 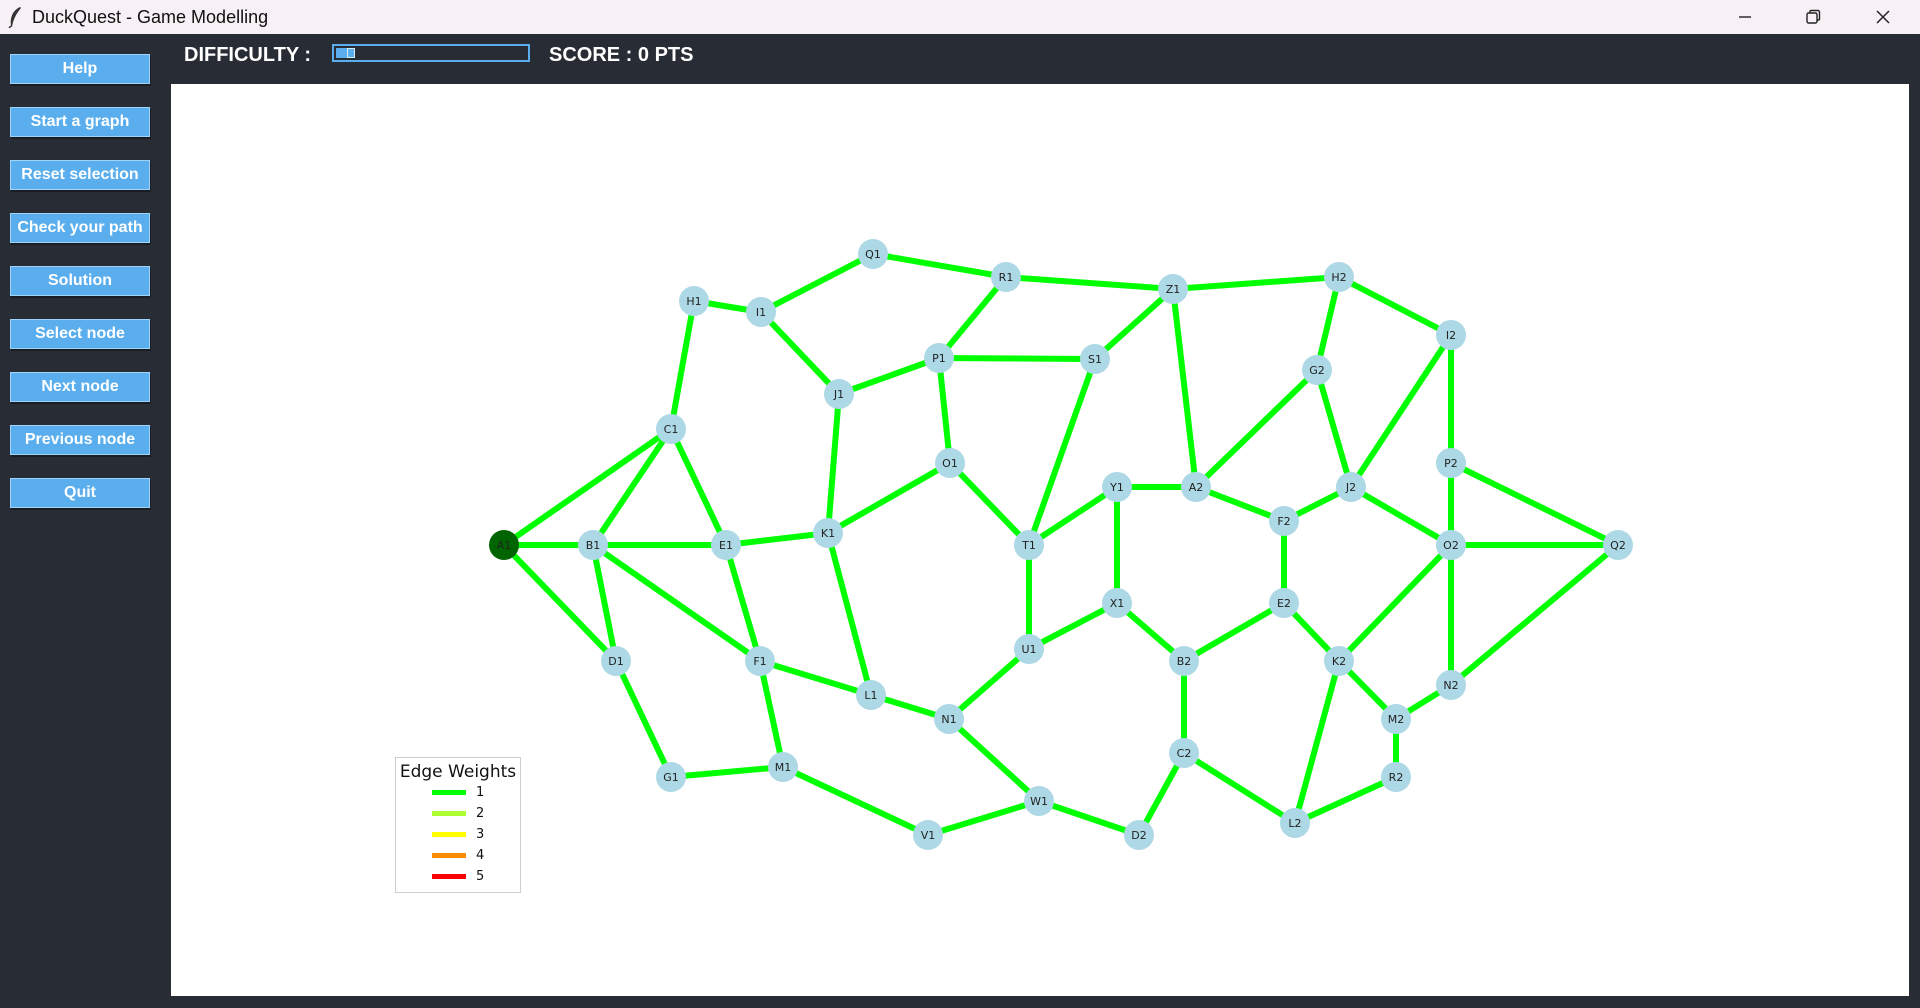 I want to click on node-I1: I1, so click(x=761, y=312).